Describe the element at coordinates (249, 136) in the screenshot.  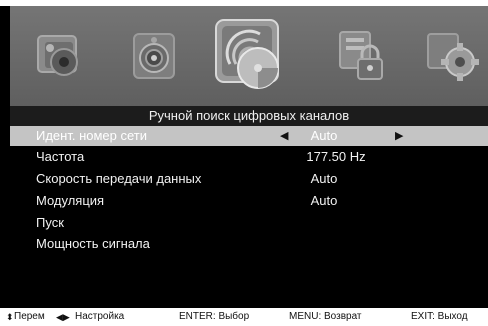
I see `row-network-id: Идент. номер сети ◀ Auto ▶` at that location.